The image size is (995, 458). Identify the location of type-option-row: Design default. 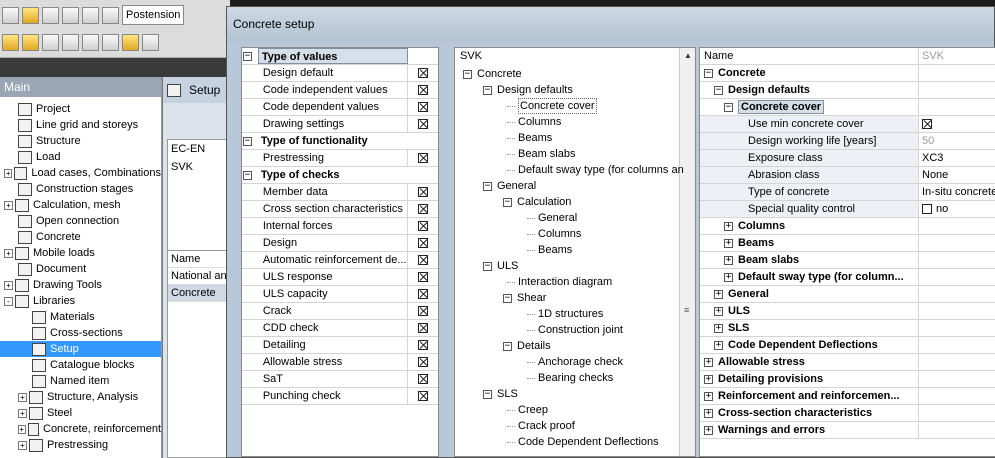
(340, 73).